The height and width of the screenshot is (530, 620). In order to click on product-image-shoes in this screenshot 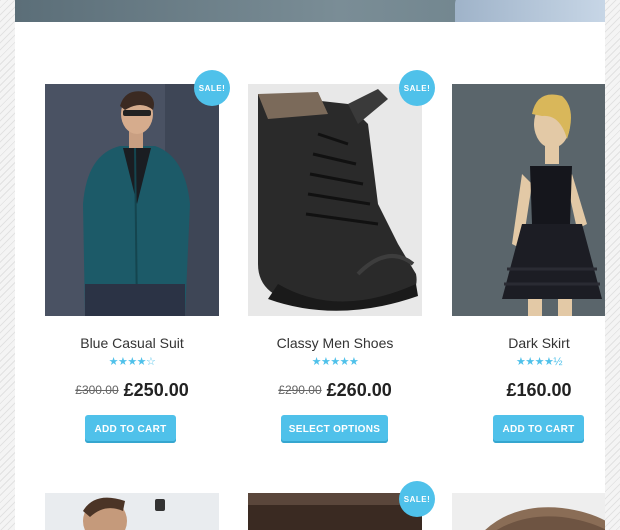, I will do `click(335, 200)`.